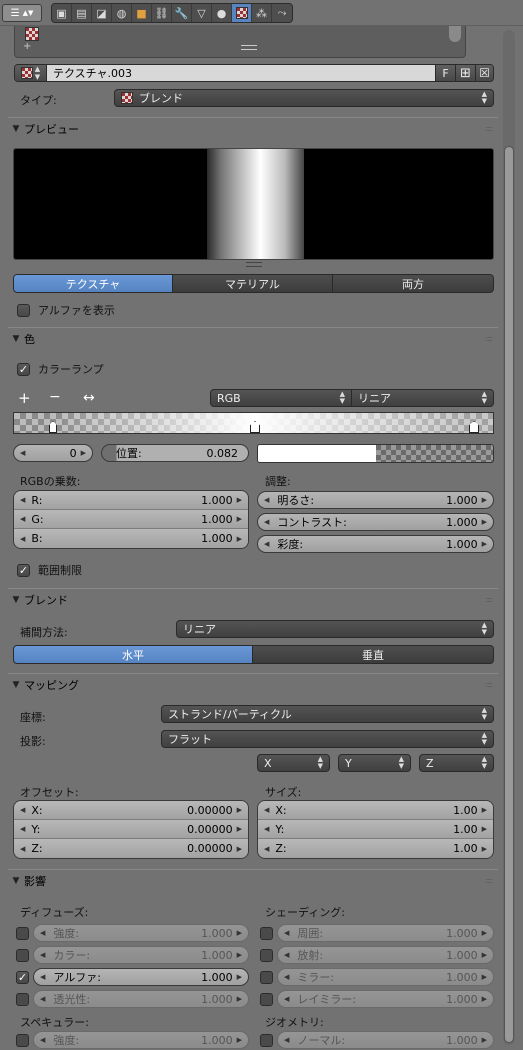  I want to click on g-field: ◀ G: 1.000 ▶, so click(131, 519).